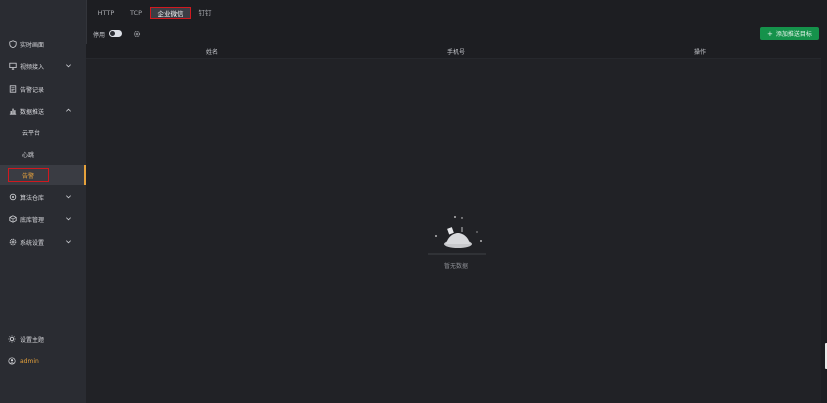 The height and width of the screenshot is (403, 827). I want to click on tab-tcp: TCP, so click(136, 13).